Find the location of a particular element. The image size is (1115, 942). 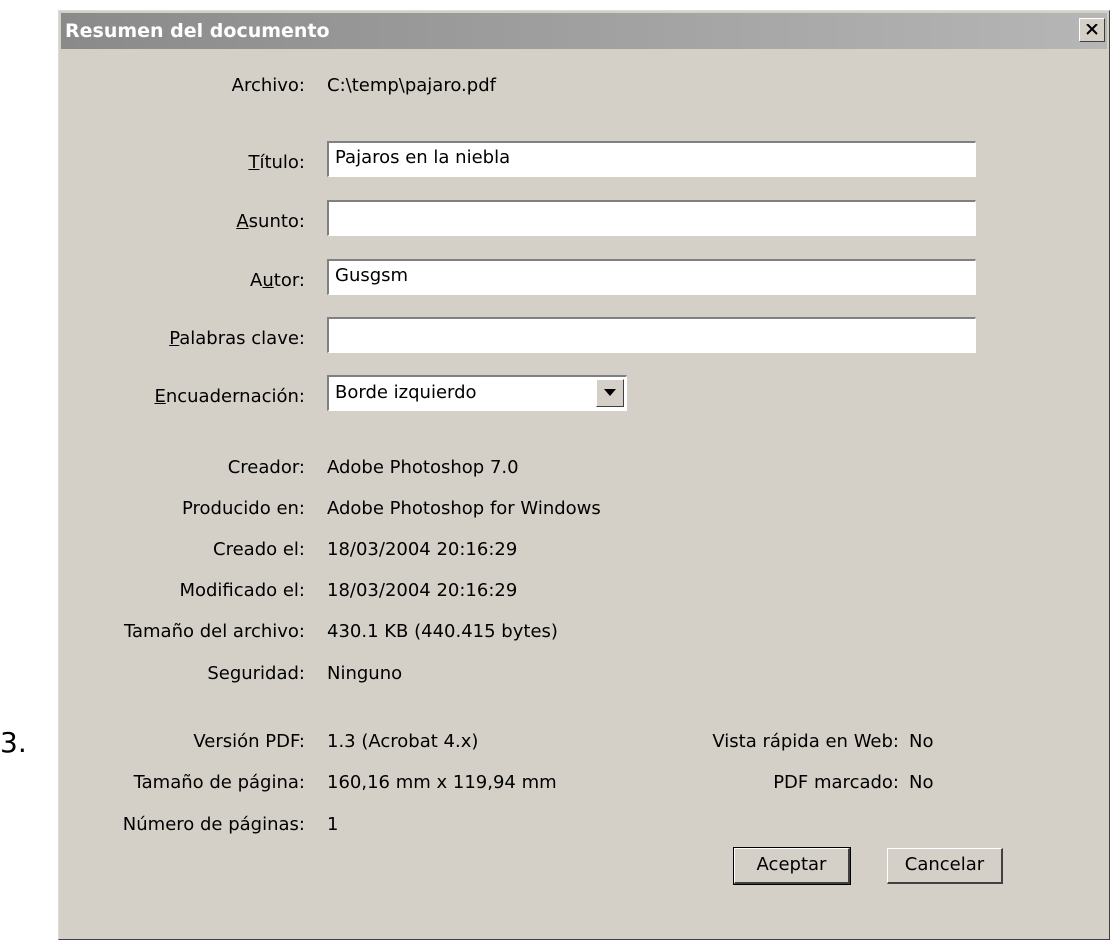

pdf-marcado-label: PDF marcado: is located at coordinates (836, 782).